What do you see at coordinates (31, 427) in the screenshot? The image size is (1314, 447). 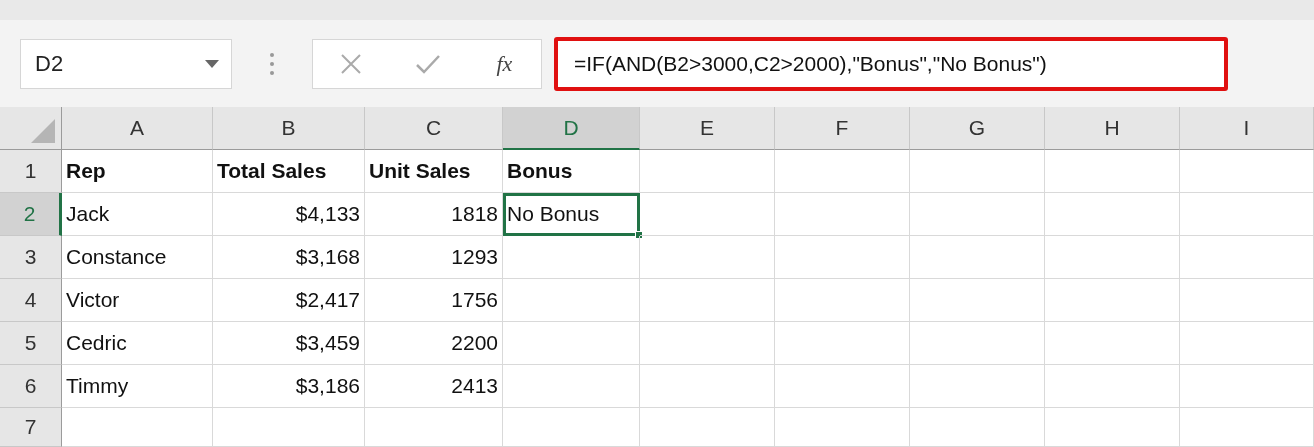 I see `row-header: 7` at bounding box center [31, 427].